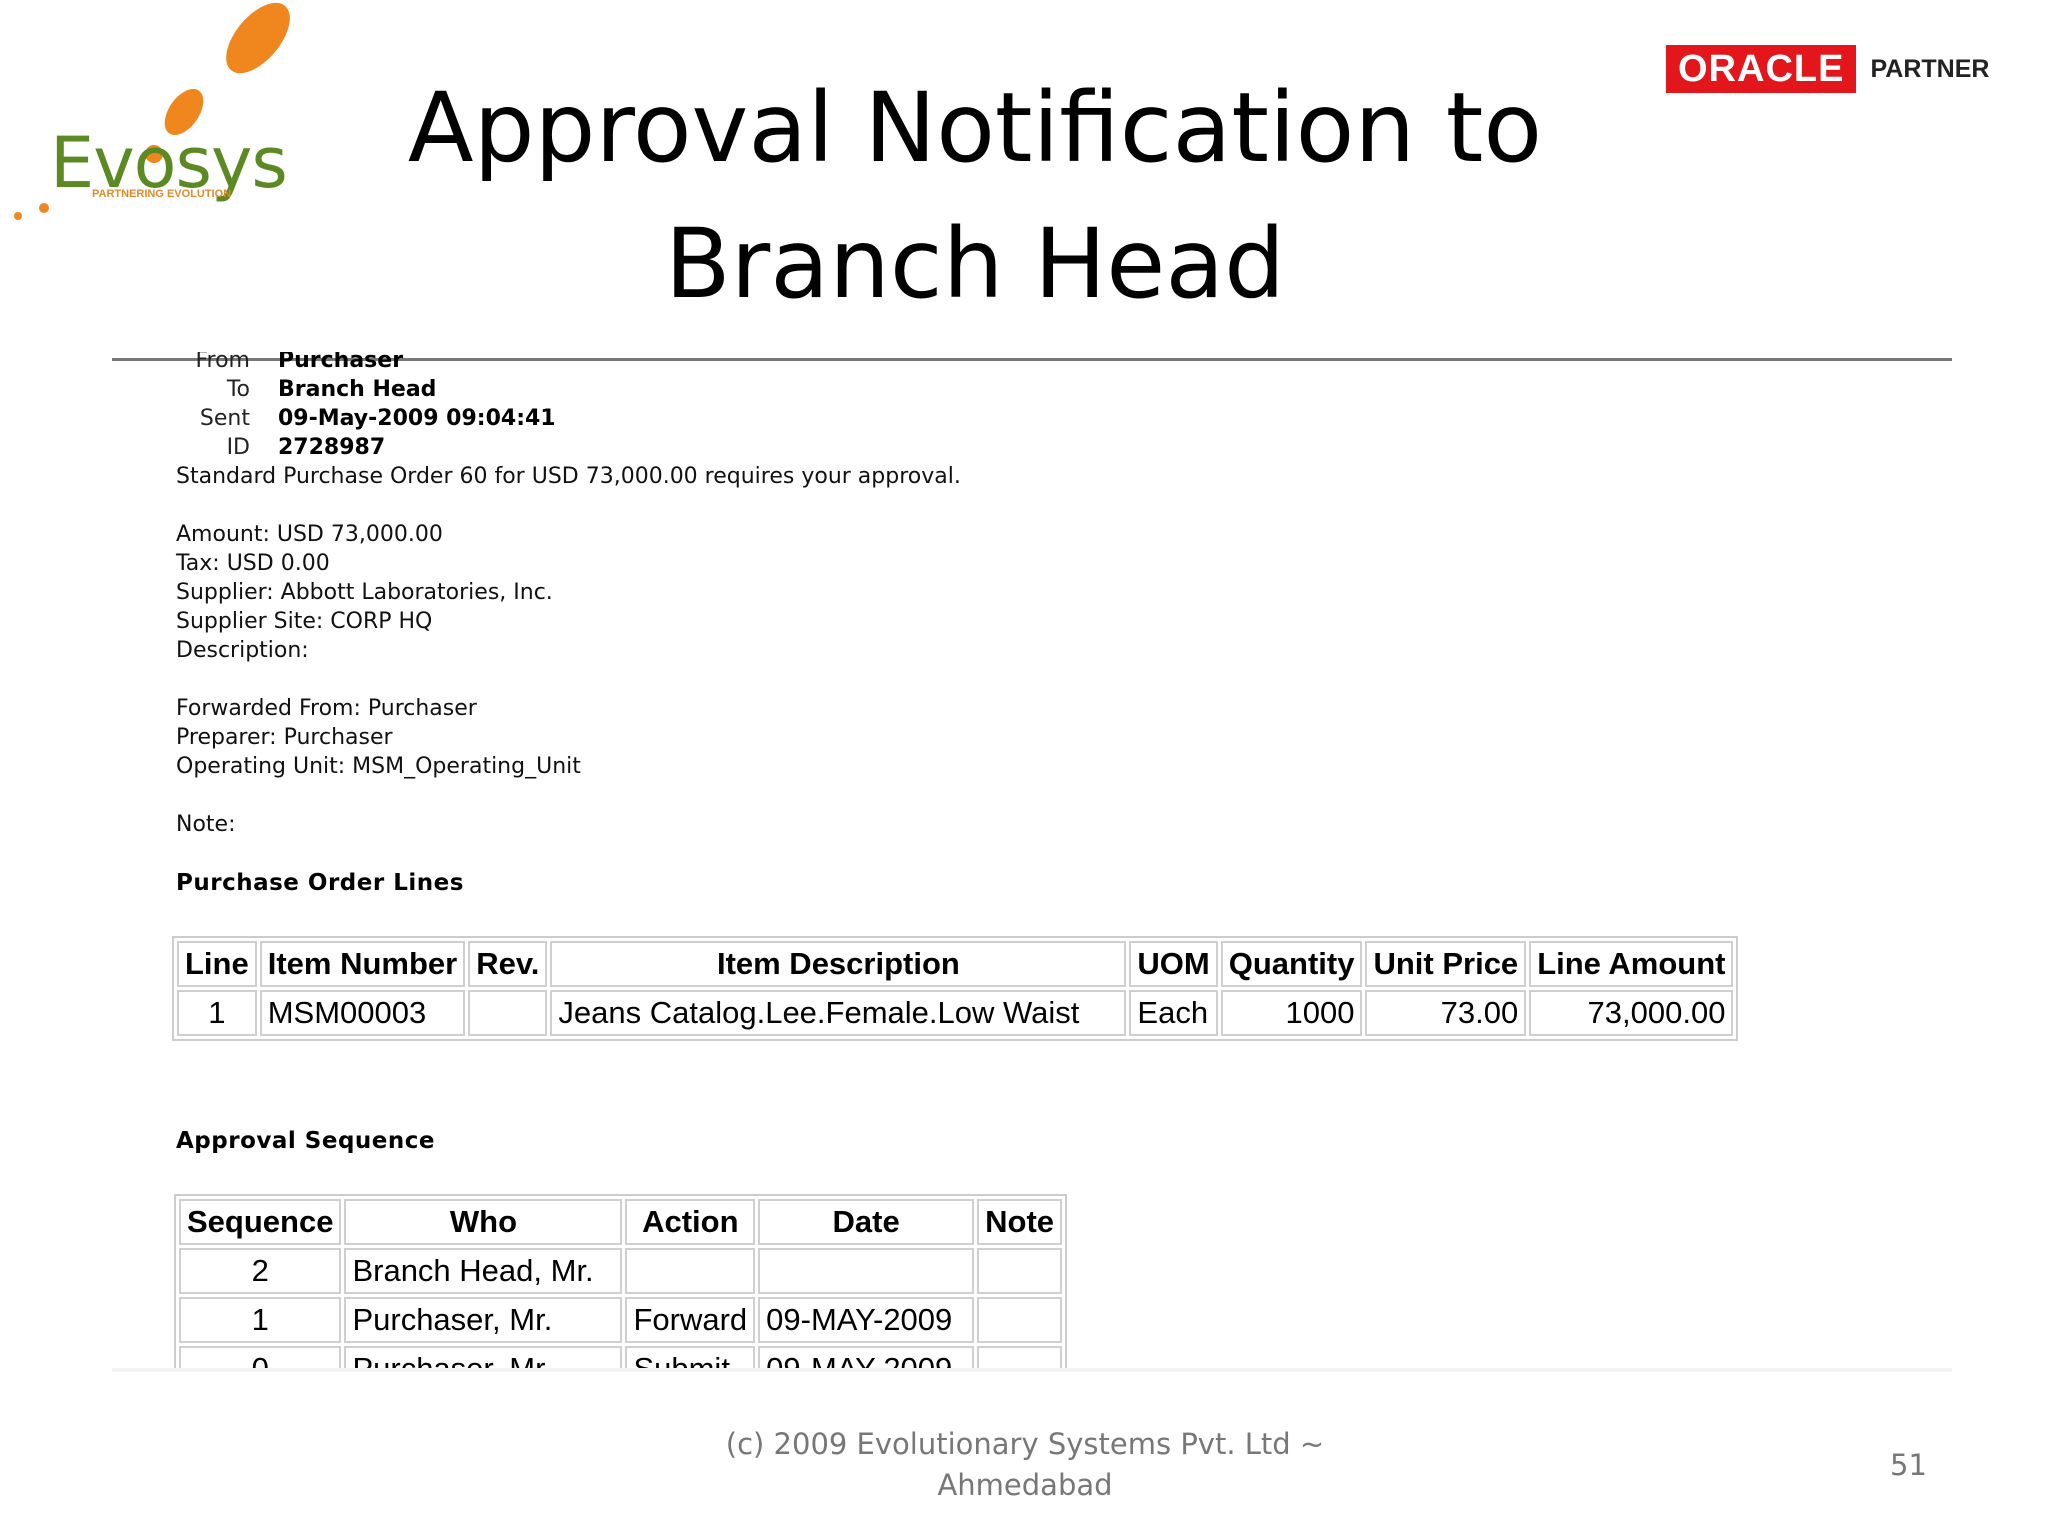 The image size is (2048, 1536). Describe the element at coordinates (483, 1271) in the screenshot. I see `cell-who: Branch Head, Mr.` at that location.